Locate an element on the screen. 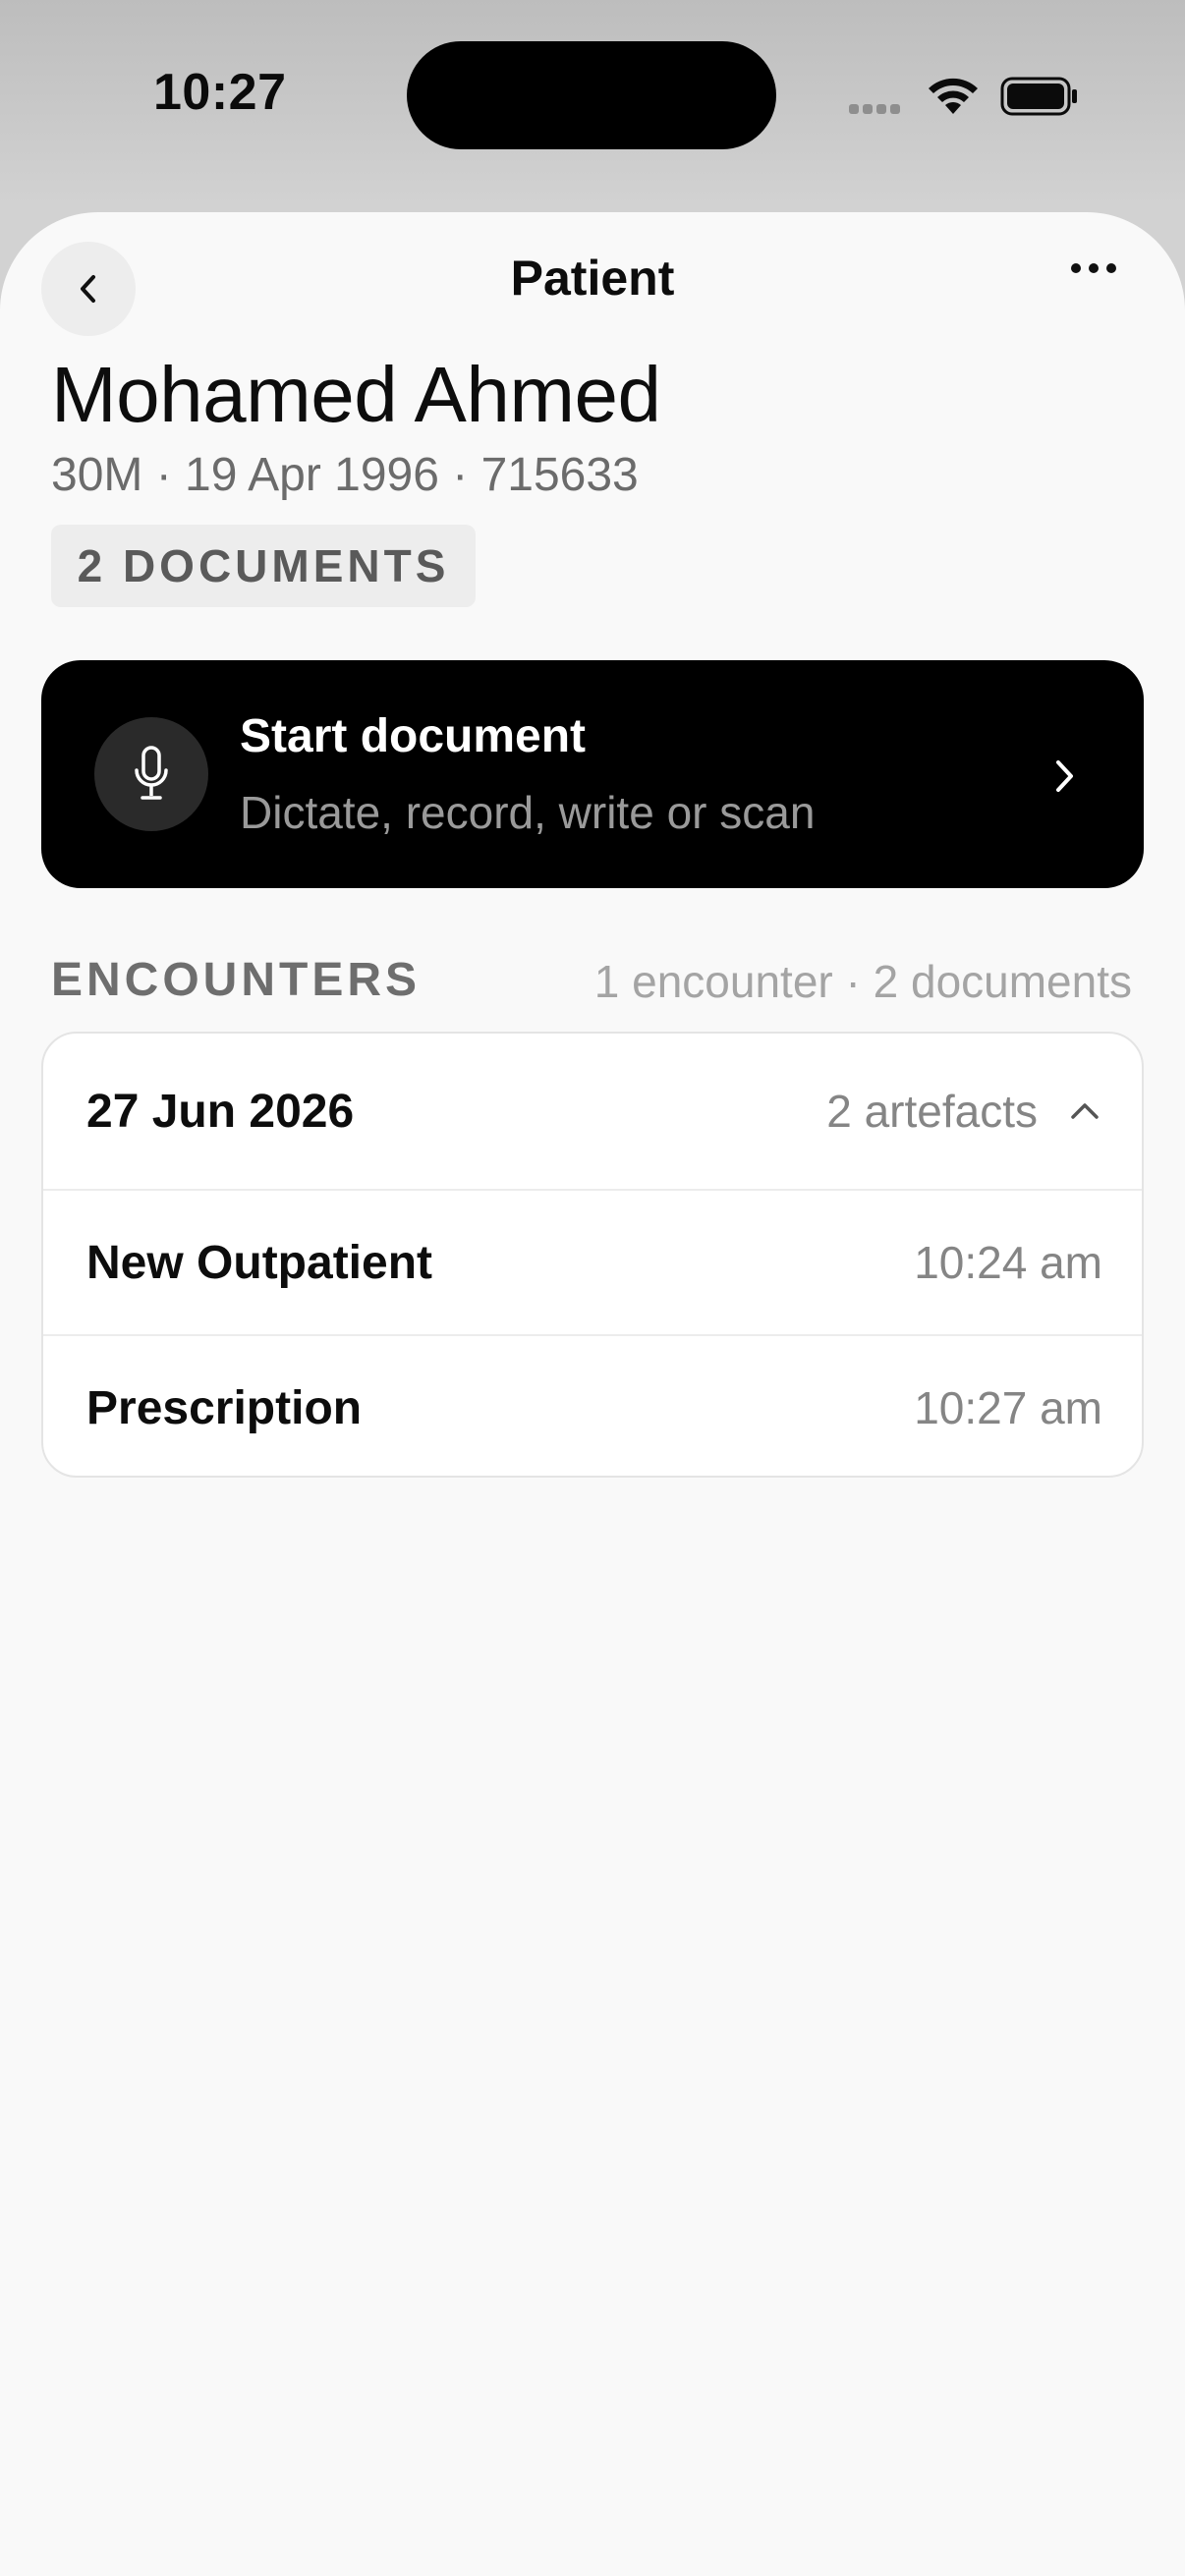  dynamic-island is located at coordinates (592, 95).